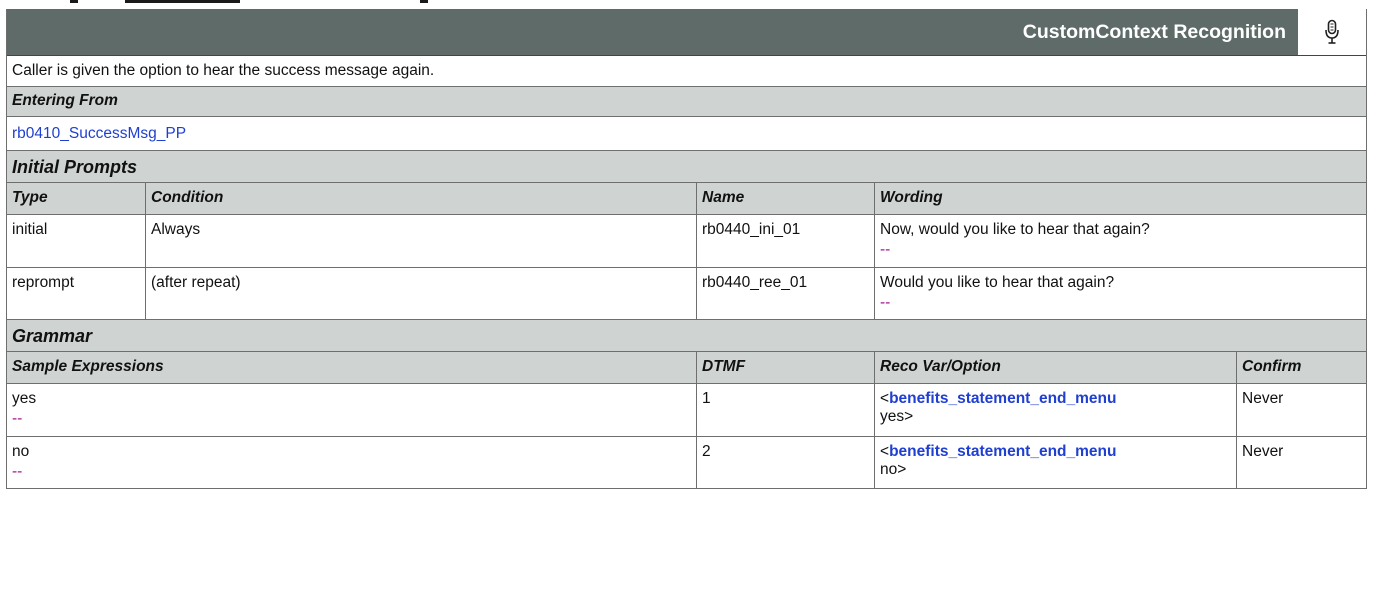 This screenshot has width=1383, height=600. What do you see at coordinates (911, 197) in the screenshot?
I see `column-header: Wording` at bounding box center [911, 197].